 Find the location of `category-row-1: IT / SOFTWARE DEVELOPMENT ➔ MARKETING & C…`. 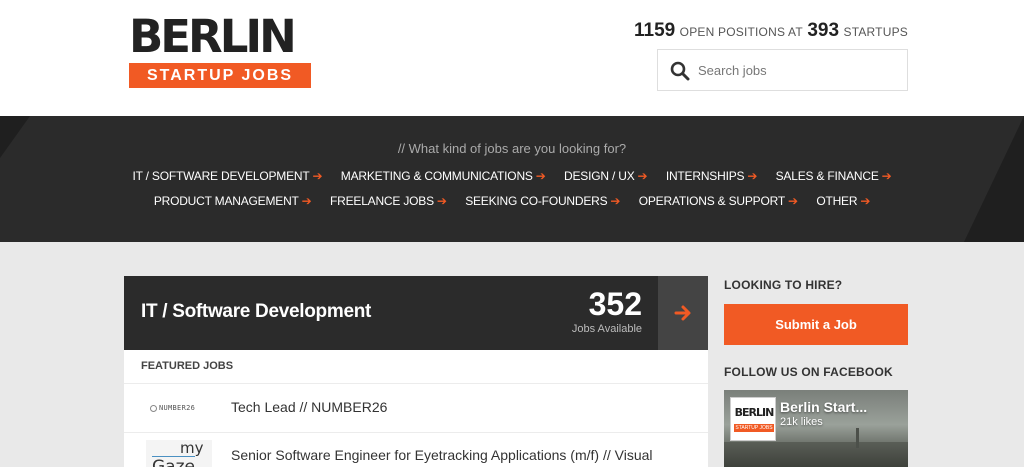

category-row-1: IT / SOFTWARE DEVELOPMENT ➔ MARKETING & C… is located at coordinates (512, 176).